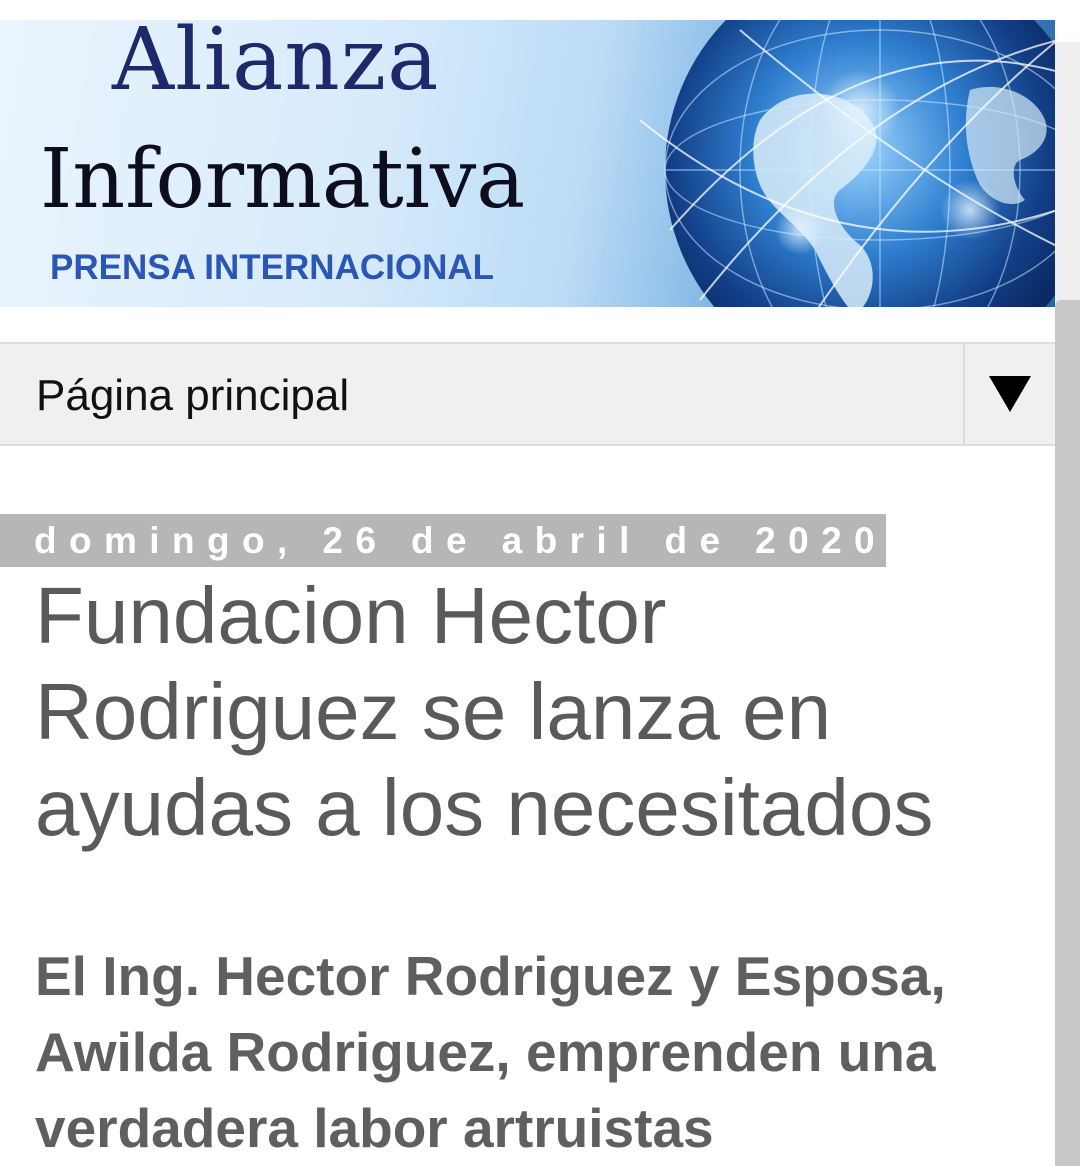  Describe the element at coordinates (272, 267) in the screenshot. I see `blog-tagline: PRENSA INTERNACIONAL` at that location.